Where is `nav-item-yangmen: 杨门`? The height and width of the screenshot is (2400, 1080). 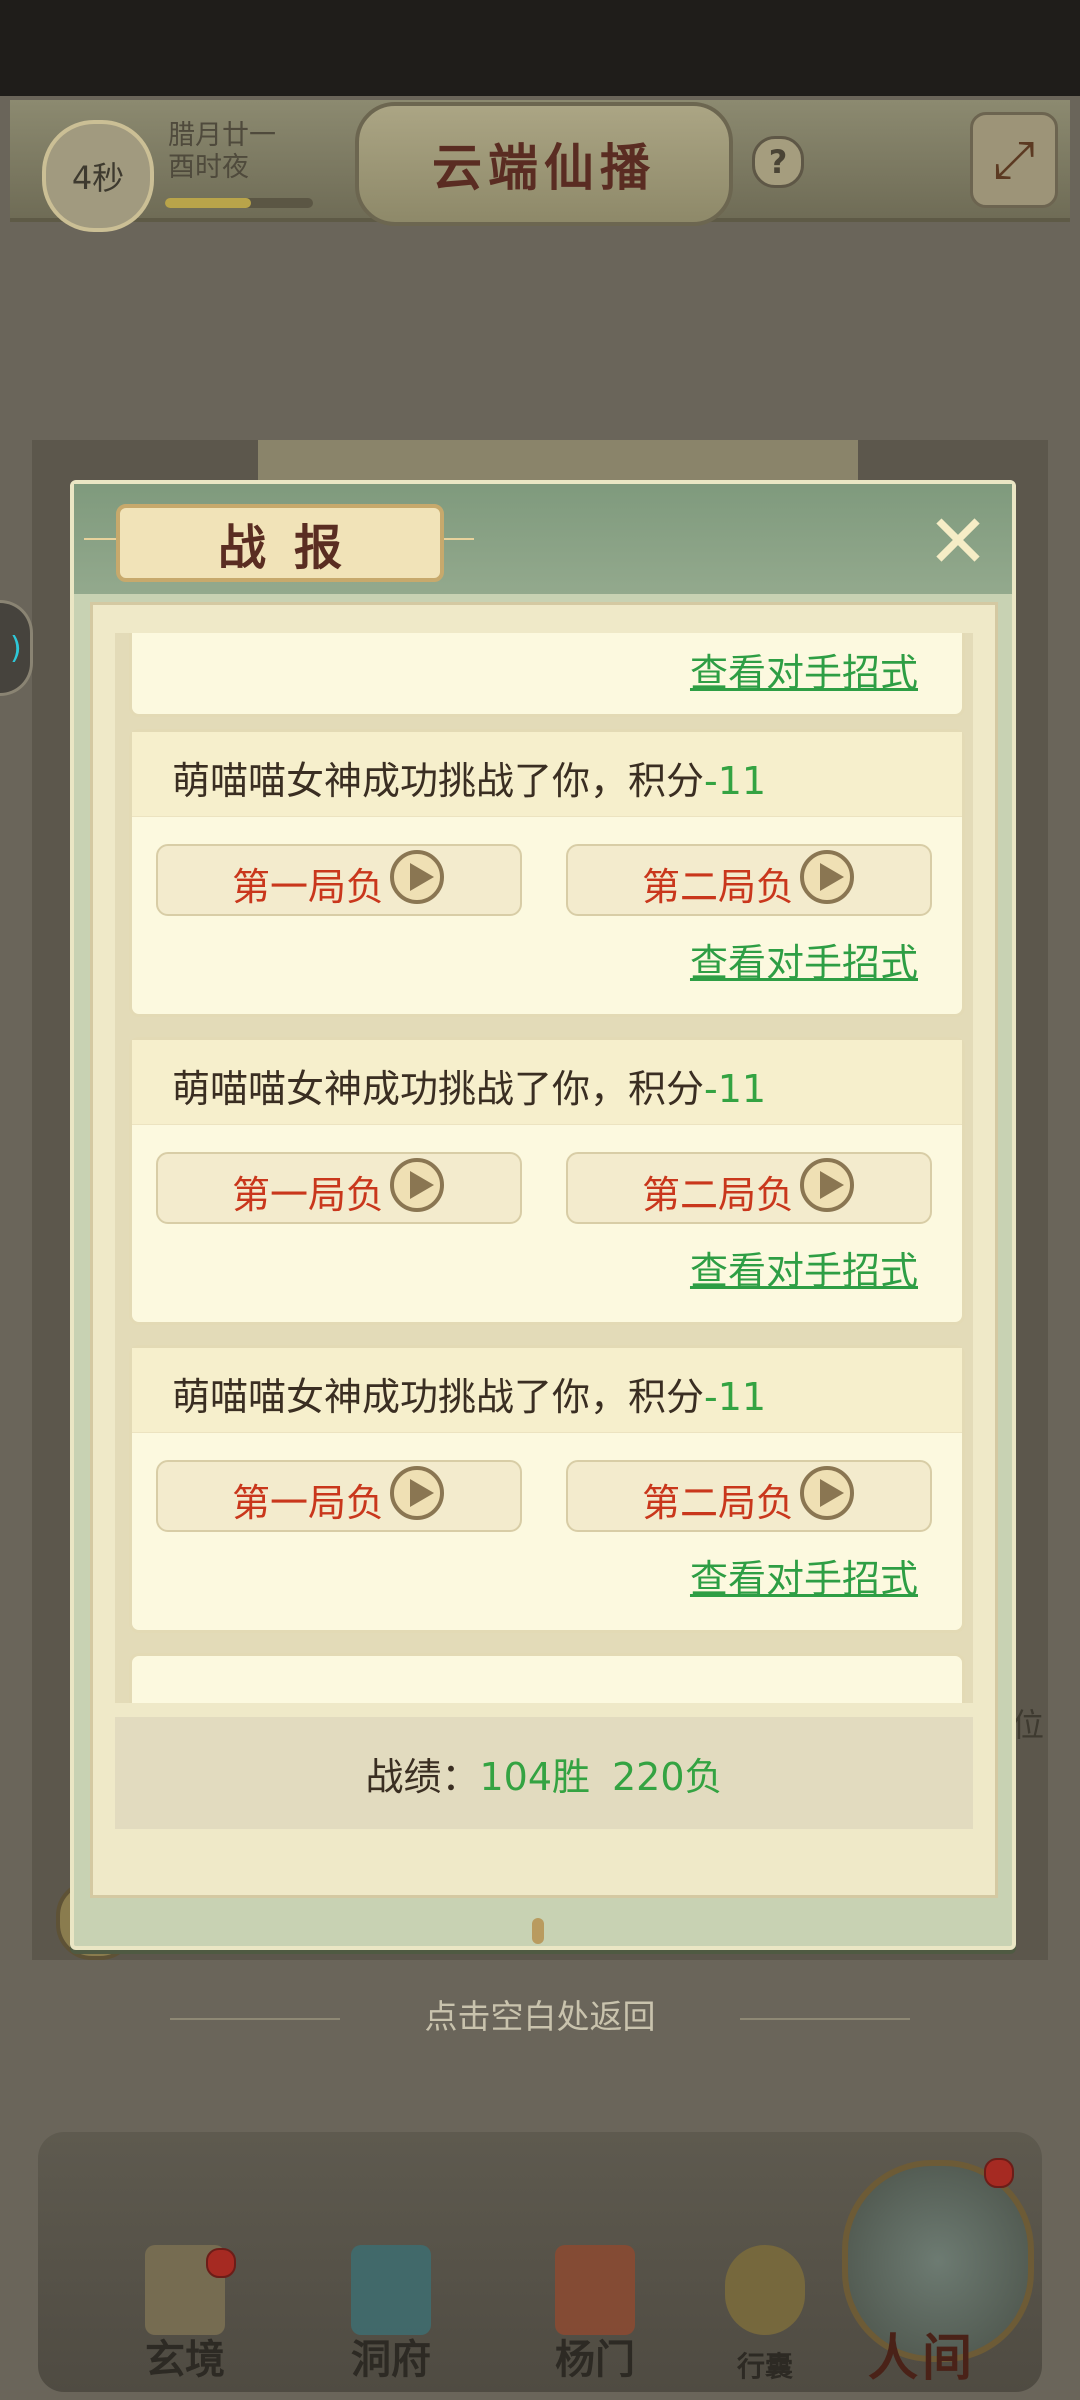 nav-item-yangmen: 杨门 is located at coordinates (595, 2315).